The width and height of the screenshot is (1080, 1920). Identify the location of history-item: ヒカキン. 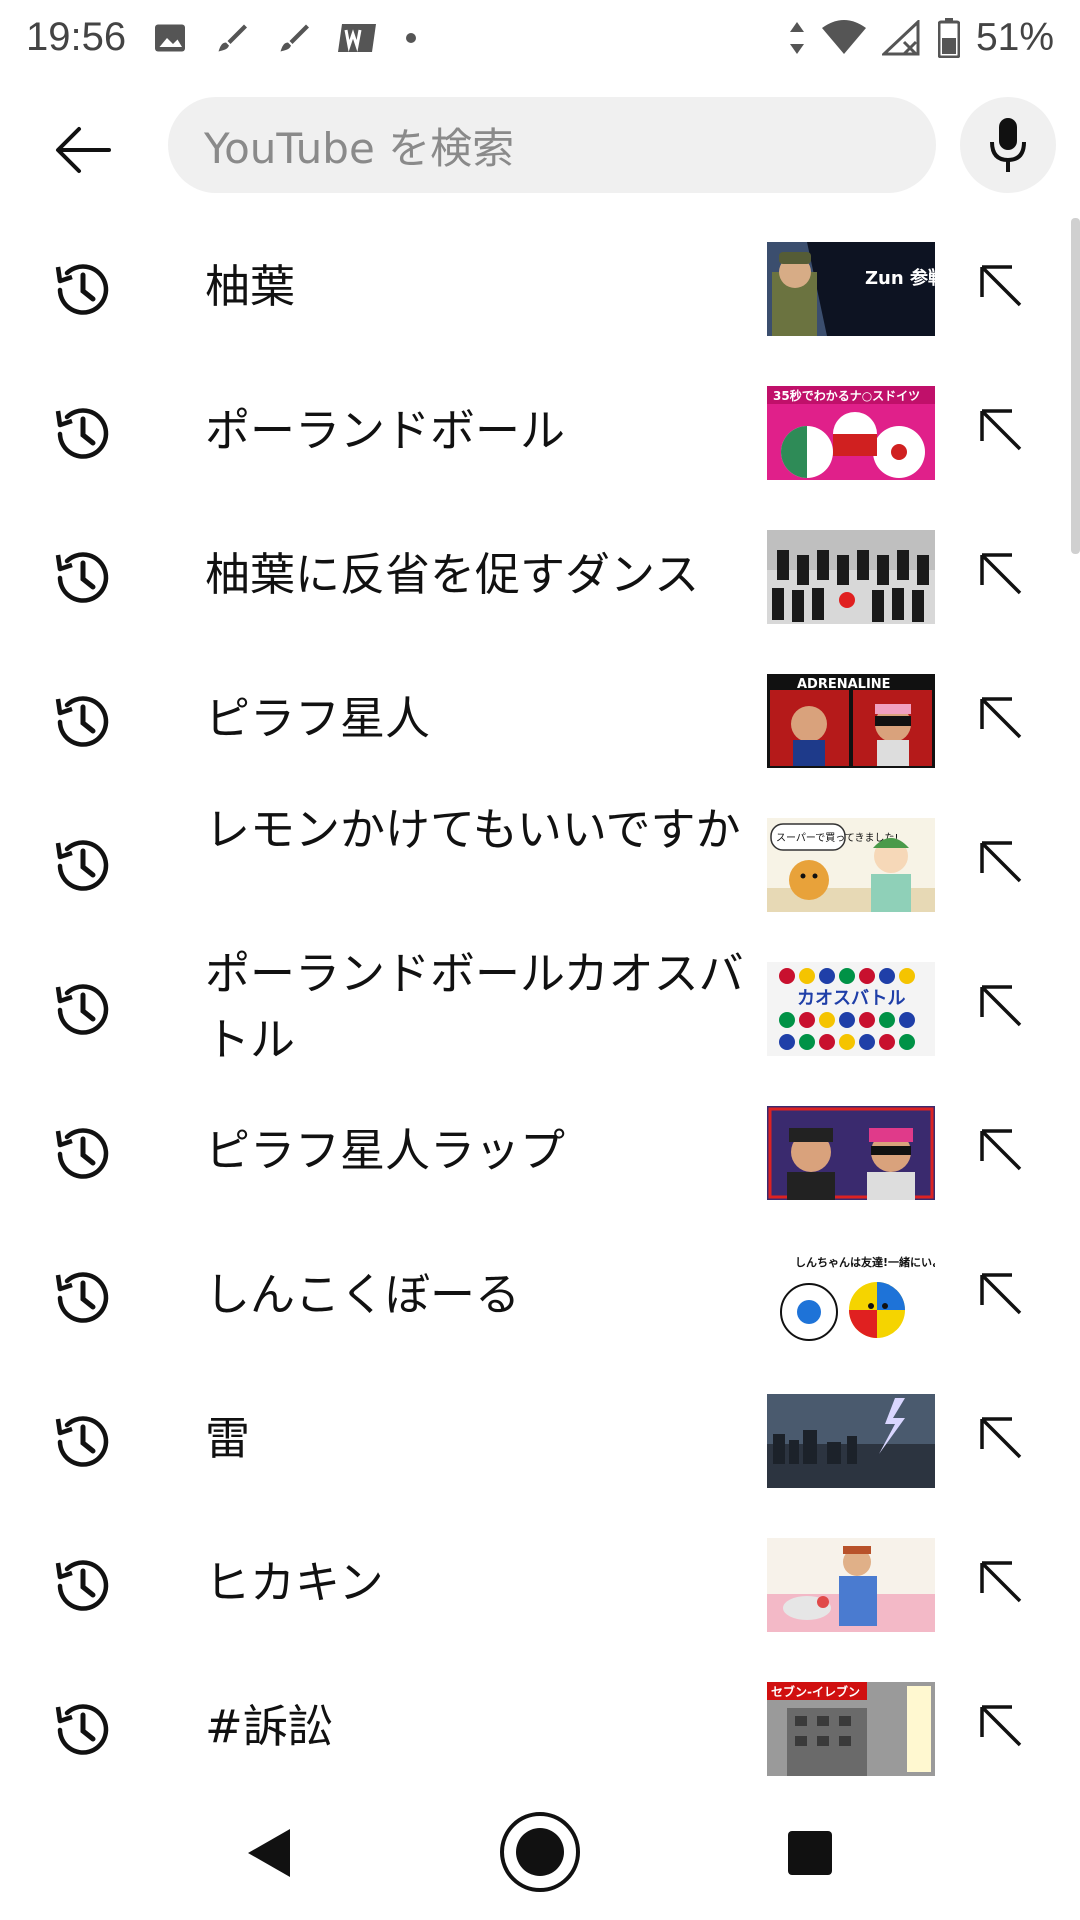
(540, 1583).